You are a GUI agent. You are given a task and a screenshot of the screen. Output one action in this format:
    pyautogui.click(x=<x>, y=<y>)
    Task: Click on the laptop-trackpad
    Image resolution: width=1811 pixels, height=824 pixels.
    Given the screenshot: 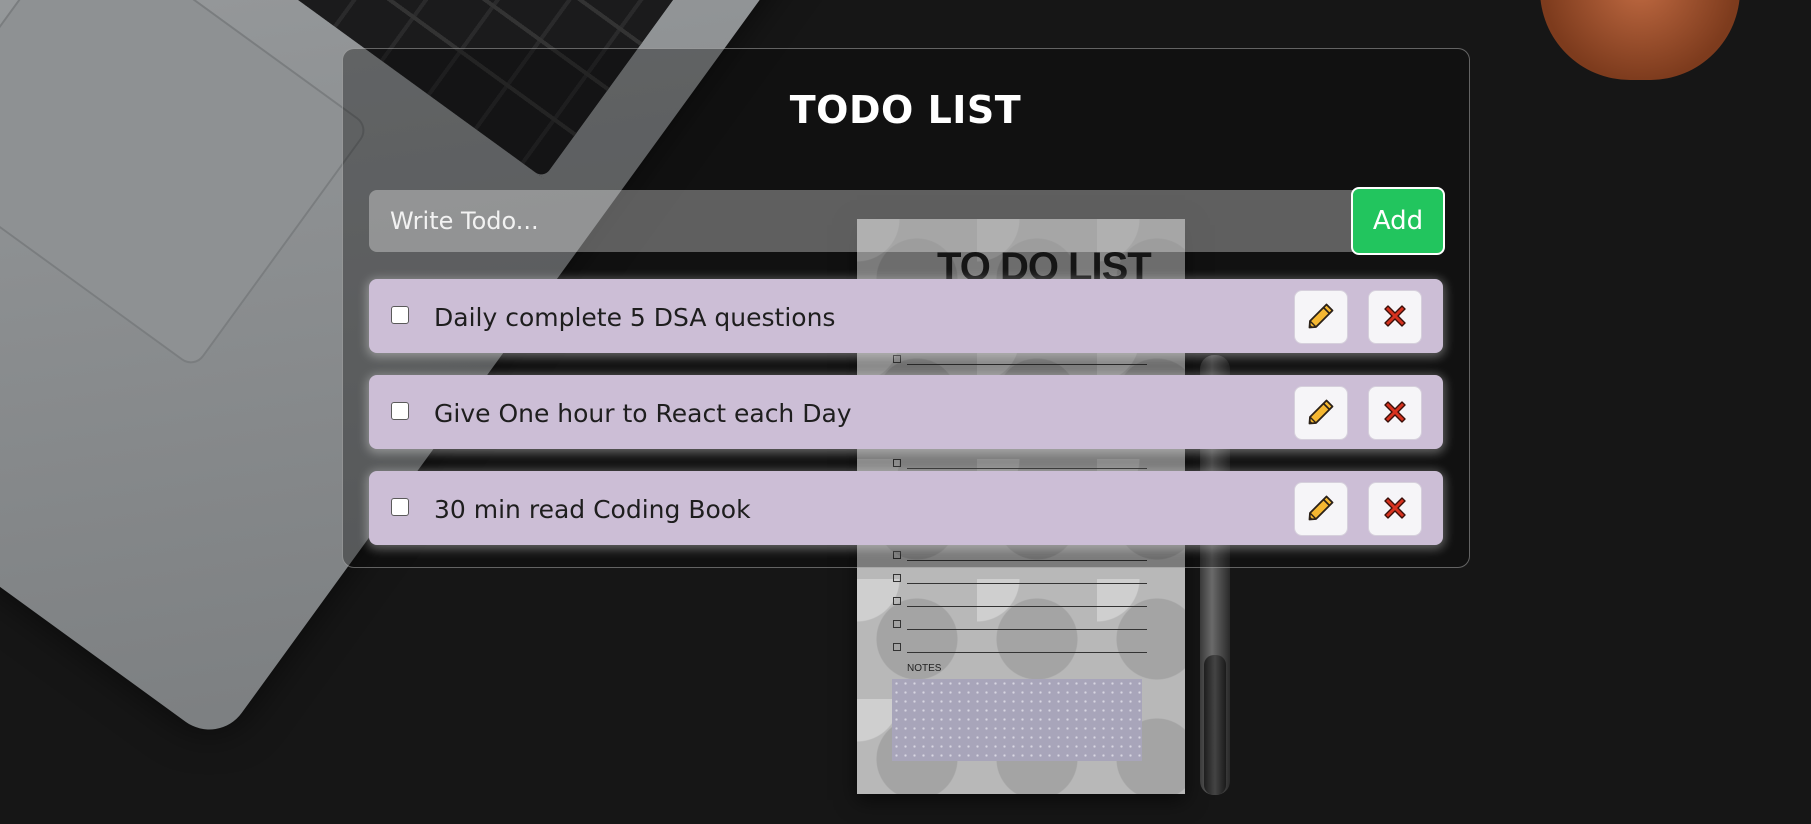 What is the action you would take?
    pyautogui.click(x=185, y=185)
    